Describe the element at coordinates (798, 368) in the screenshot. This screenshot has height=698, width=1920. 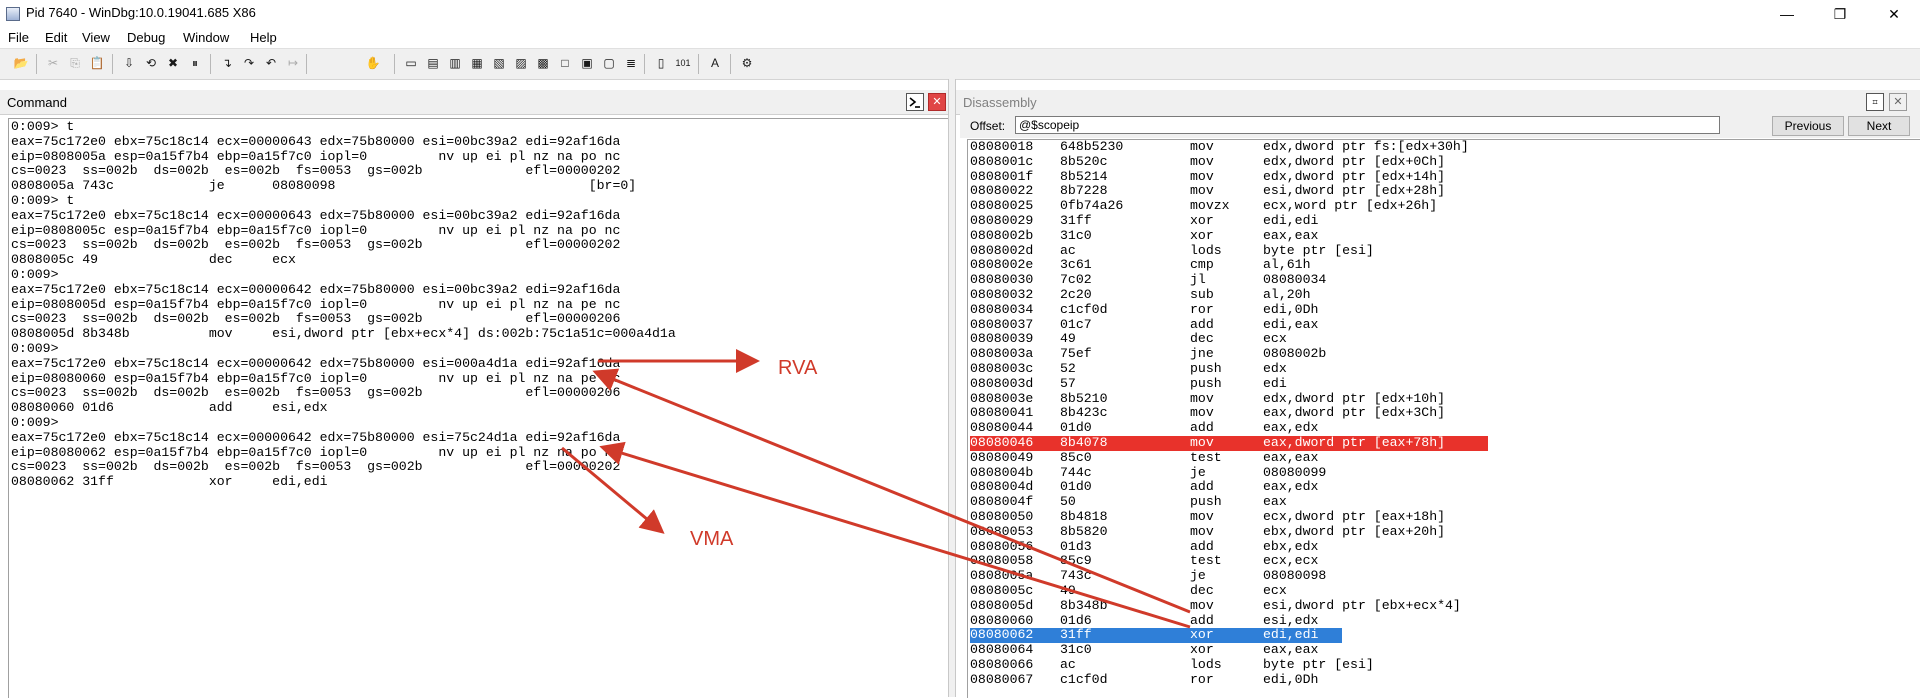
I see `rva-label: RVA` at that location.